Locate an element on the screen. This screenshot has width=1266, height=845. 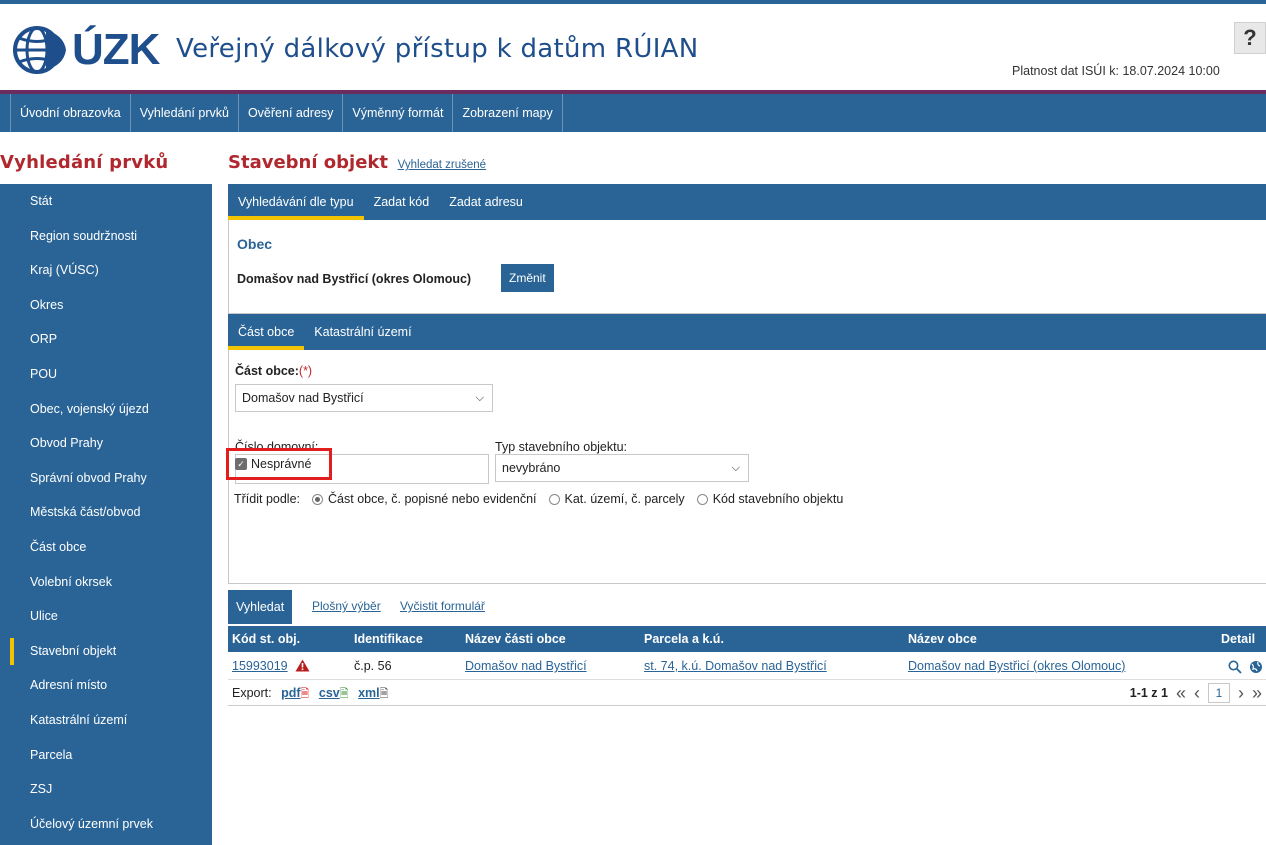
sidebar-item-spravni-obvod-prahy: Správní obvod Prahy is located at coordinates (106, 478).